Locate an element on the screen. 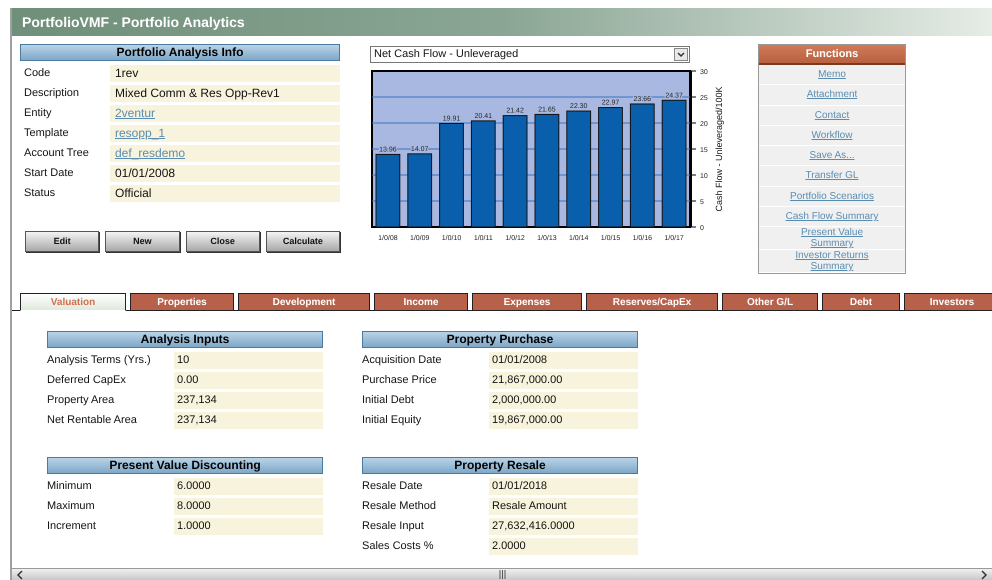 This screenshot has height=580, width=992. tab: Valuation is located at coordinates (73, 302).